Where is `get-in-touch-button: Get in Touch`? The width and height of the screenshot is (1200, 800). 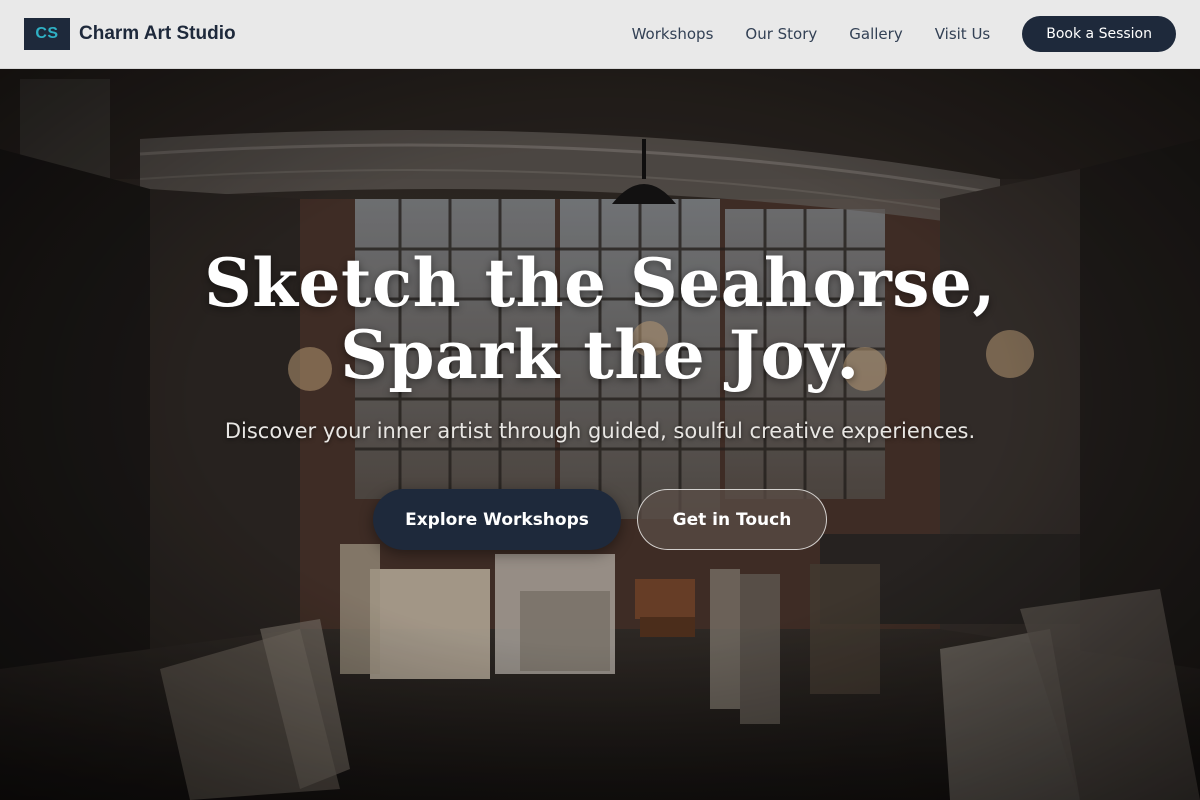 get-in-touch-button: Get in Touch is located at coordinates (732, 519).